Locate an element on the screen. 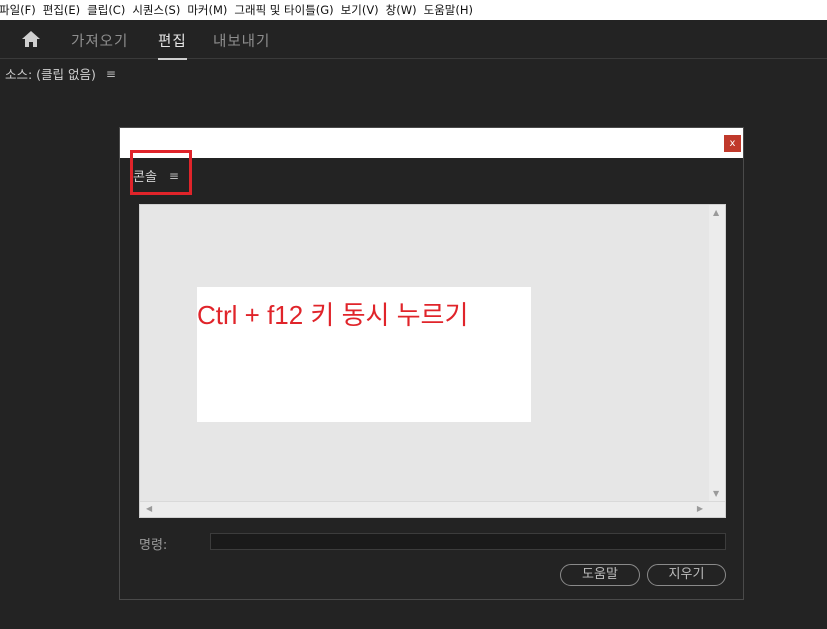 This screenshot has width=827, height=629. menu-window: 창(W) is located at coordinates (405, 10).